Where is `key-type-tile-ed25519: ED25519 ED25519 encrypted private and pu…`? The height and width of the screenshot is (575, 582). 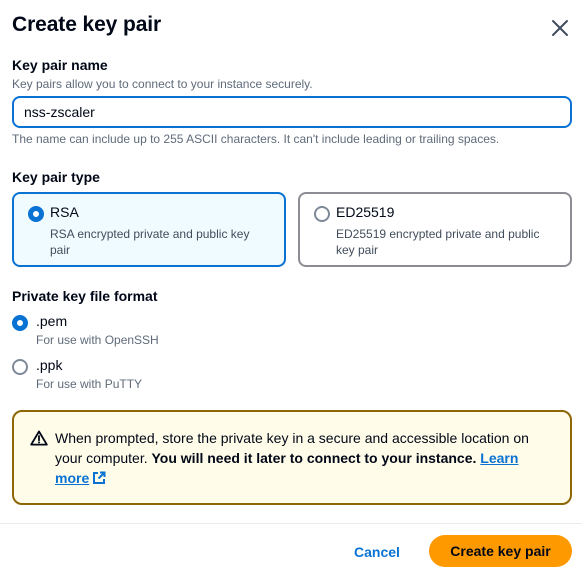 key-type-tile-ed25519: ED25519 ED25519 encrypted private and pu… is located at coordinates (435, 229).